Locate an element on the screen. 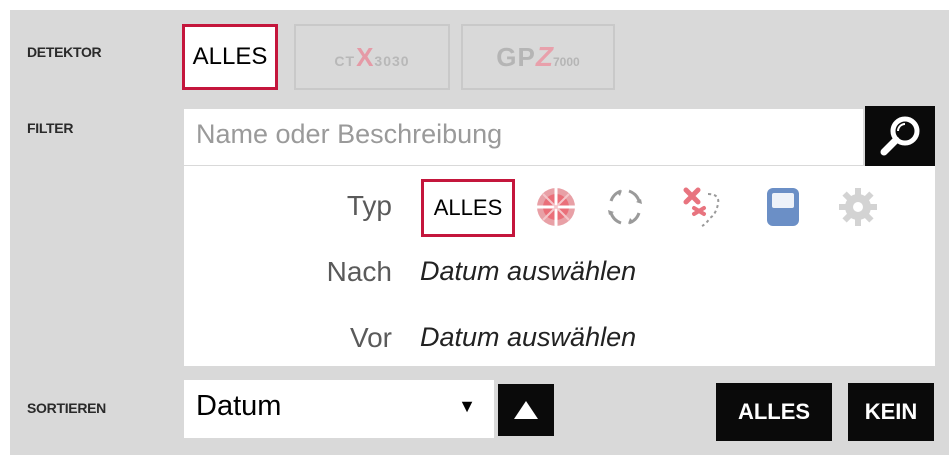  select-none-button: KEIN is located at coordinates (891, 412).